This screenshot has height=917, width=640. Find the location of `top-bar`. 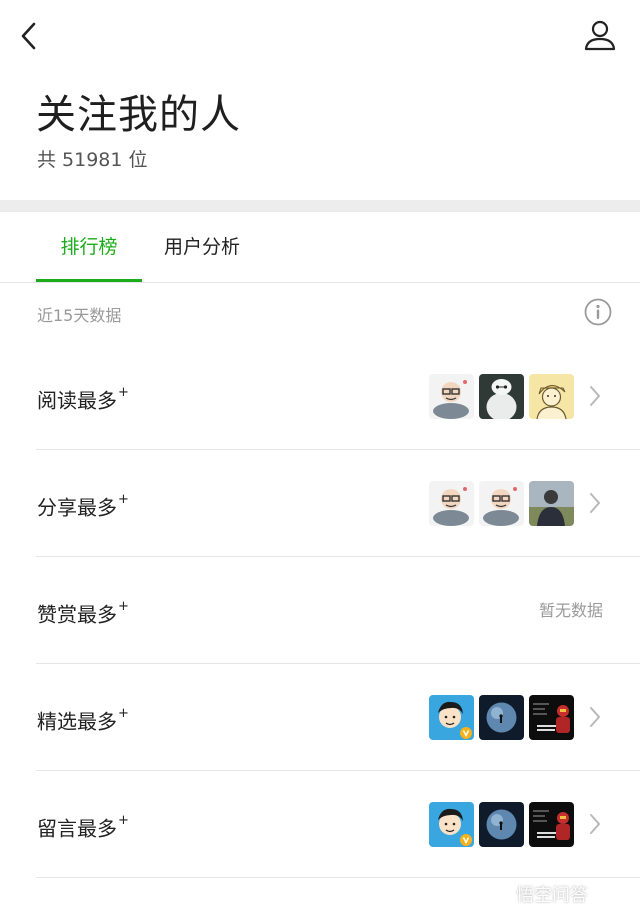

top-bar is located at coordinates (320, 36).